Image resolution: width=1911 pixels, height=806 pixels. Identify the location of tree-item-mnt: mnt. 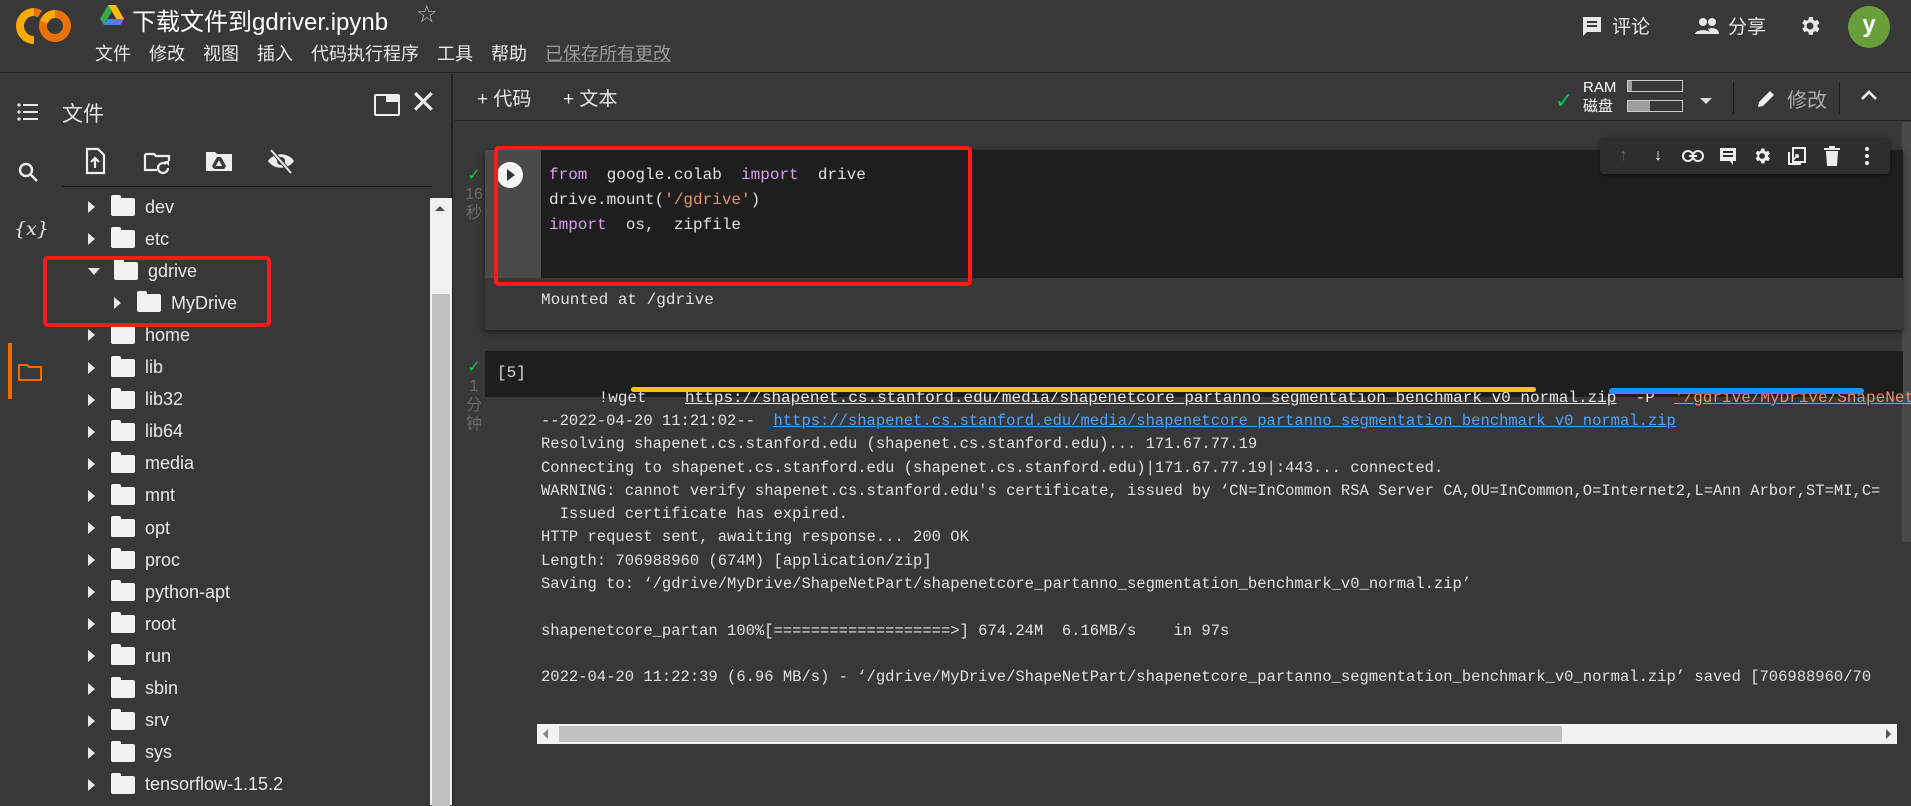
(131, 496).